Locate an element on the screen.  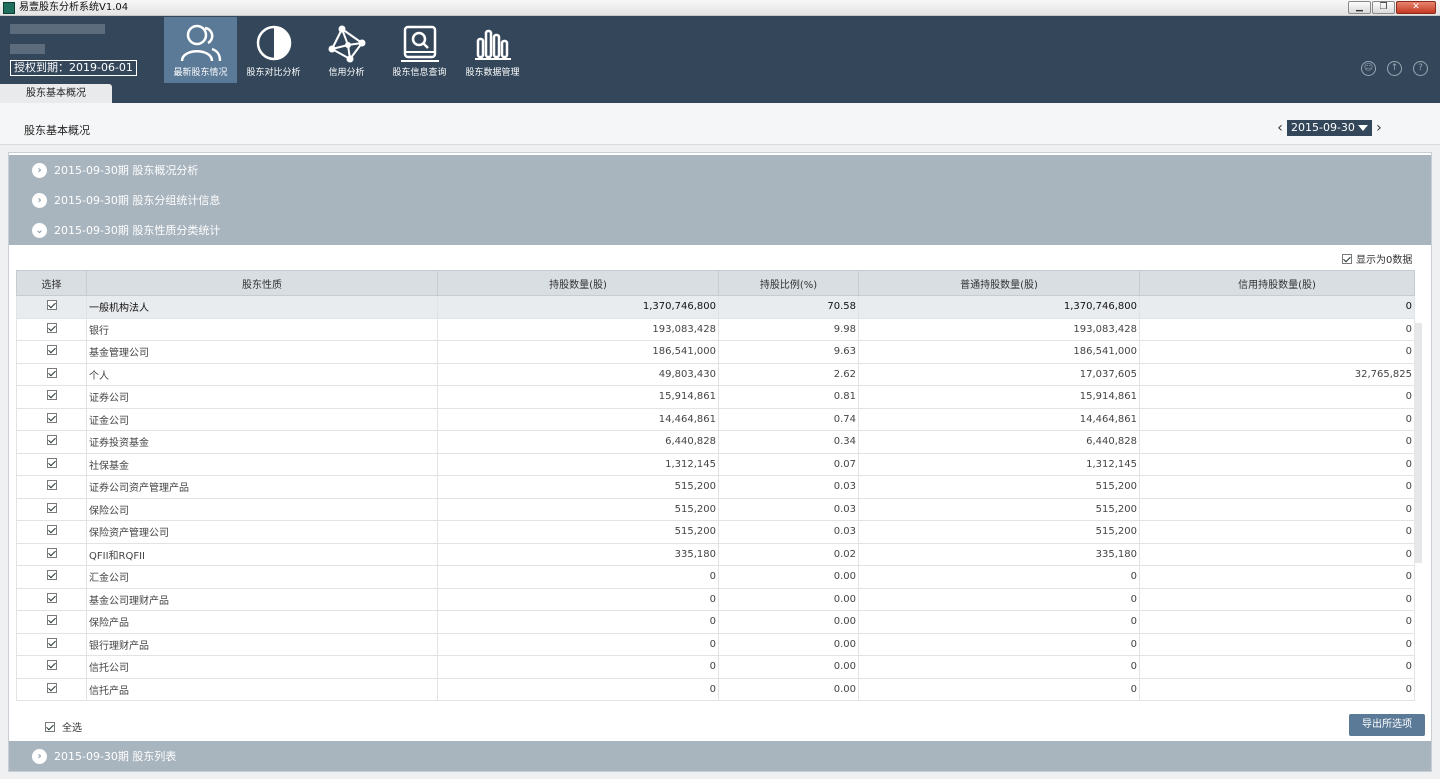
table-row: 个人 49,803,430 2.62 17,037,605 32,765,825 is located at coordinates (715, 374).